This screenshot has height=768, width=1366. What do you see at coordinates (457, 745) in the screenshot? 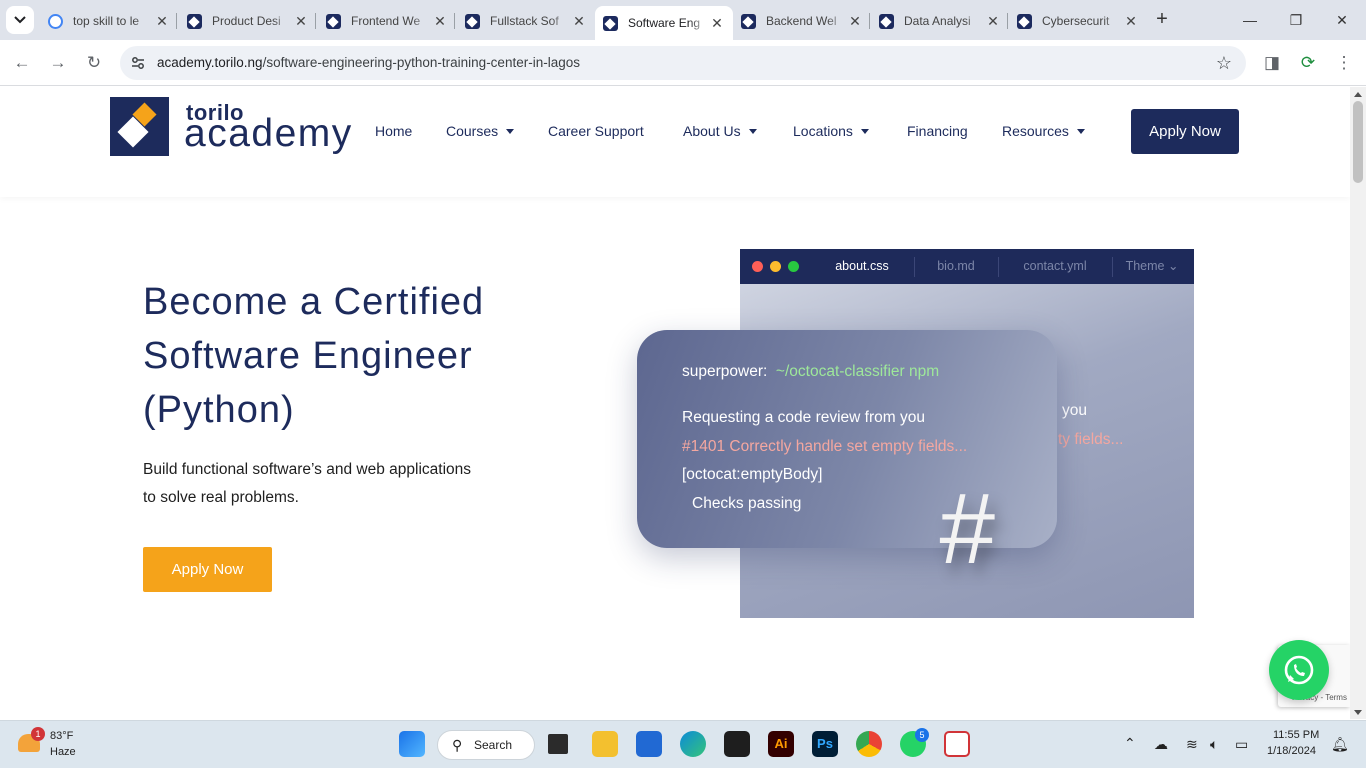
I see `search-icon: ⚲` at bounding box center [457, 745].